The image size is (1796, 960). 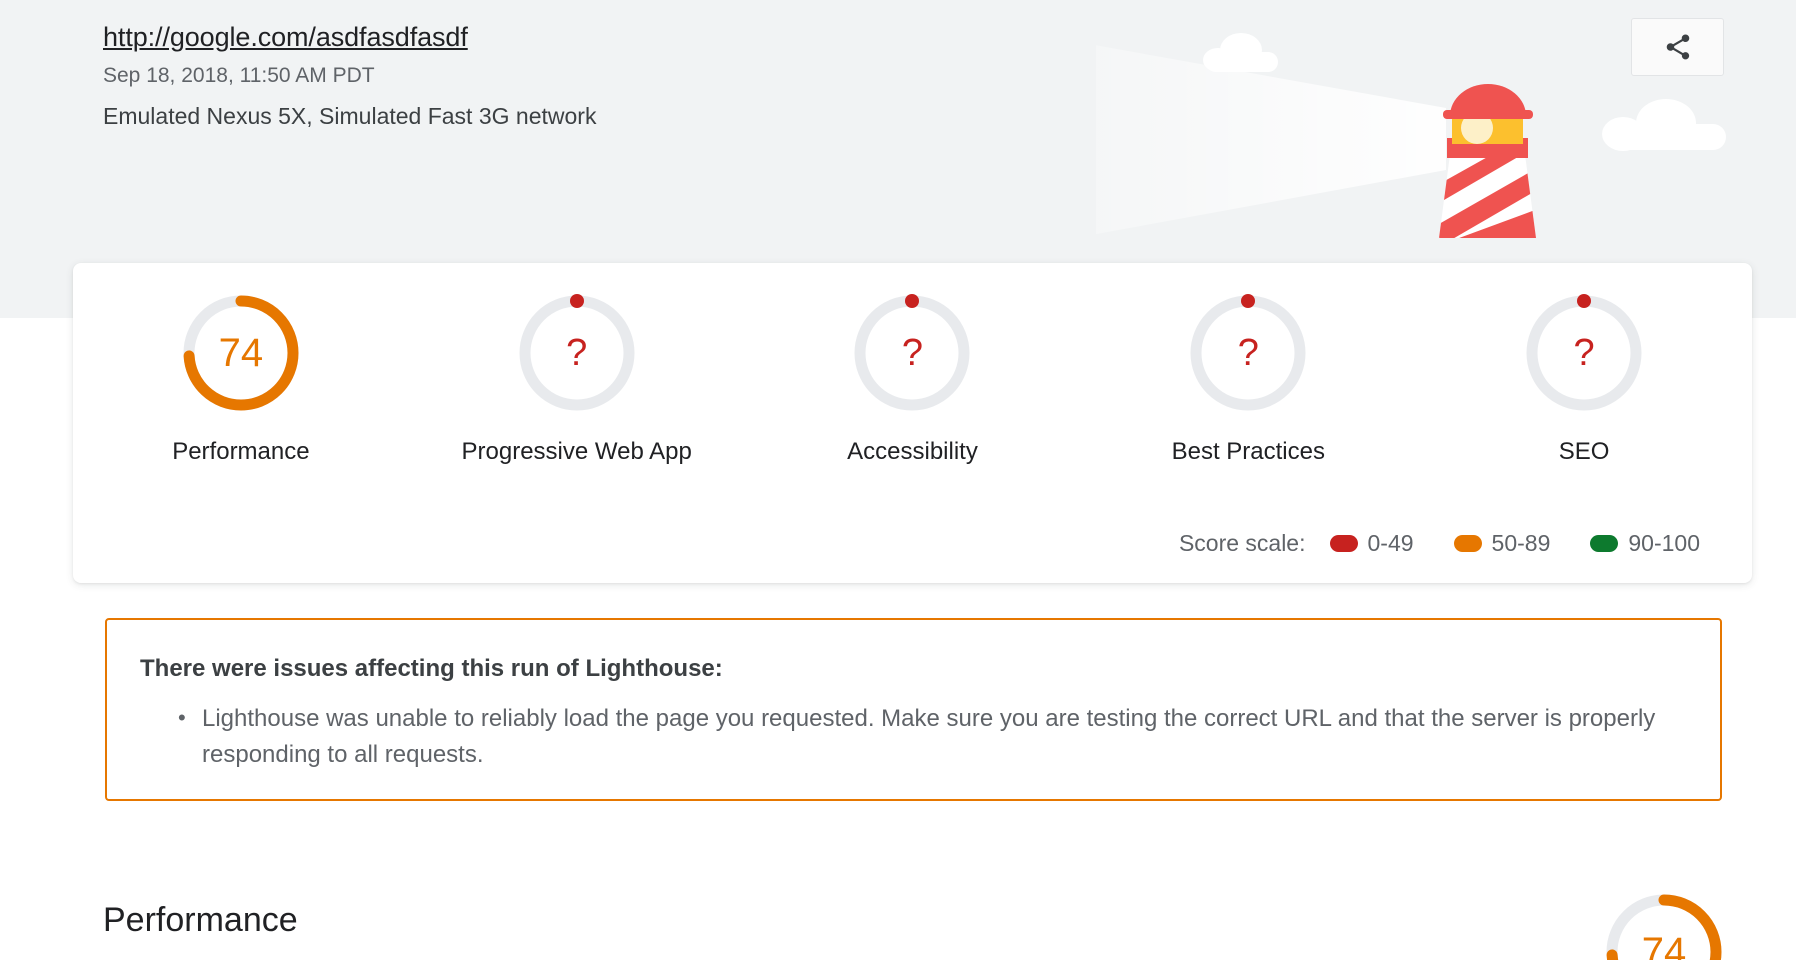 I want to click on gauge-ring-performance: 74, so click(x=241, y=353).